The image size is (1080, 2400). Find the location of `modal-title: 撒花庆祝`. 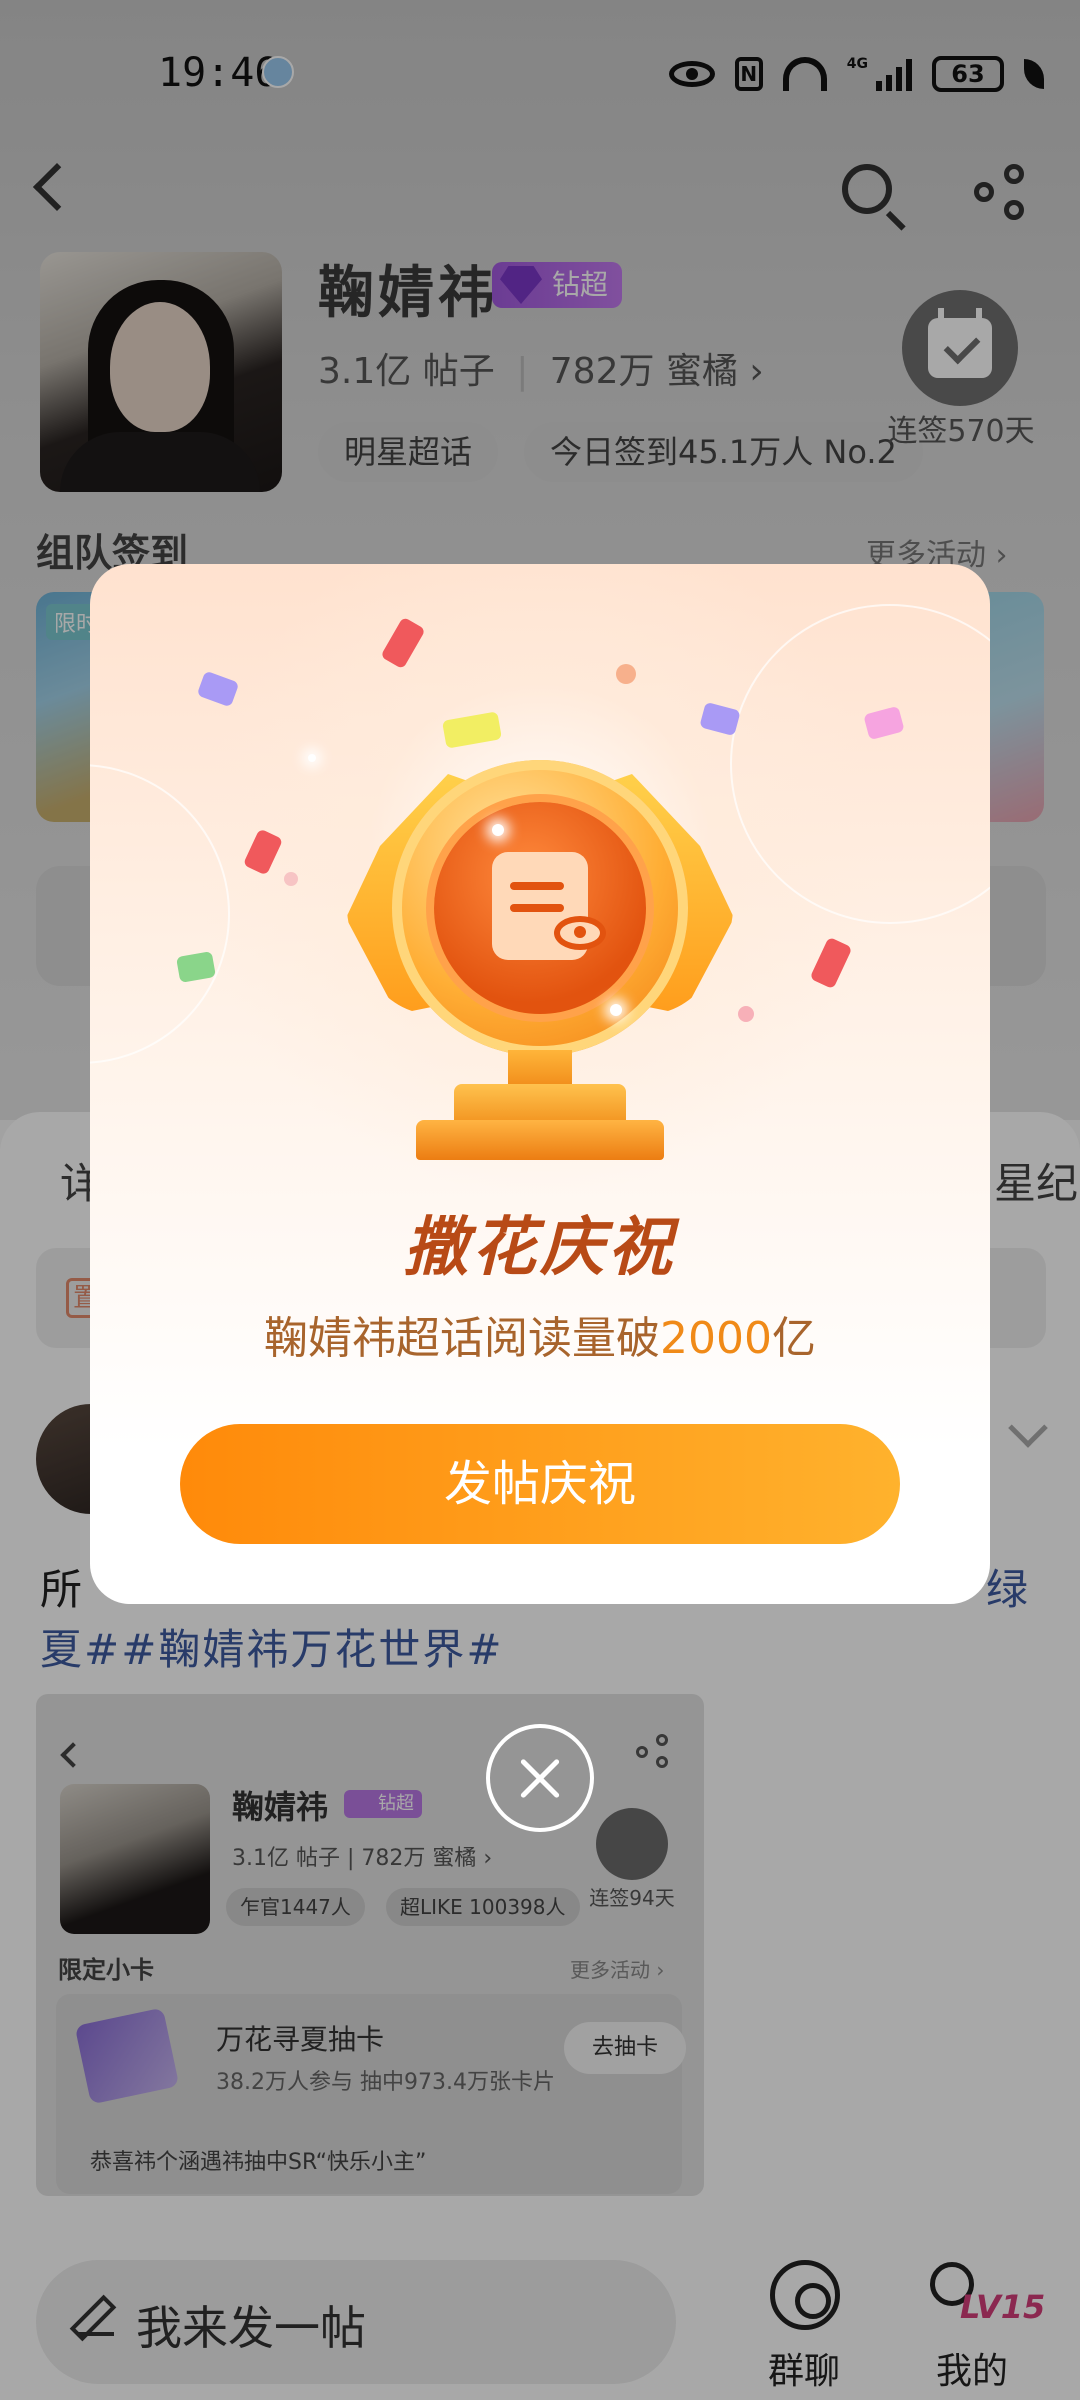

modal-title: 撒花庆祝 is located at coordinates (540, 1248).